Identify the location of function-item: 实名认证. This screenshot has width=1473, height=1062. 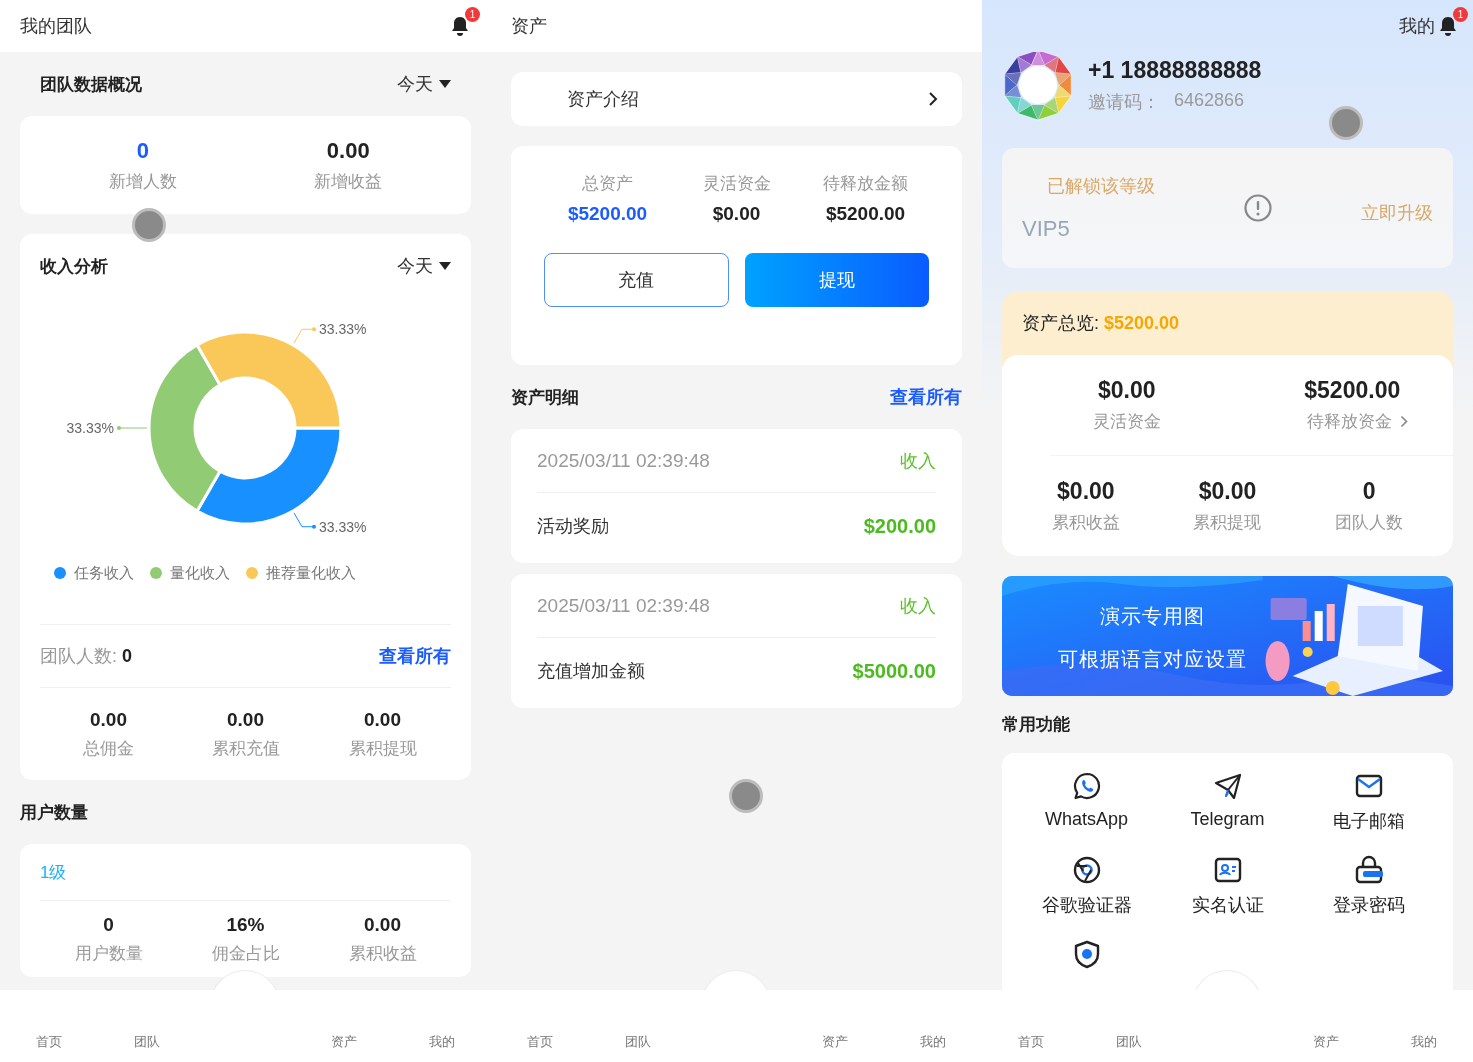
(1227, 894).